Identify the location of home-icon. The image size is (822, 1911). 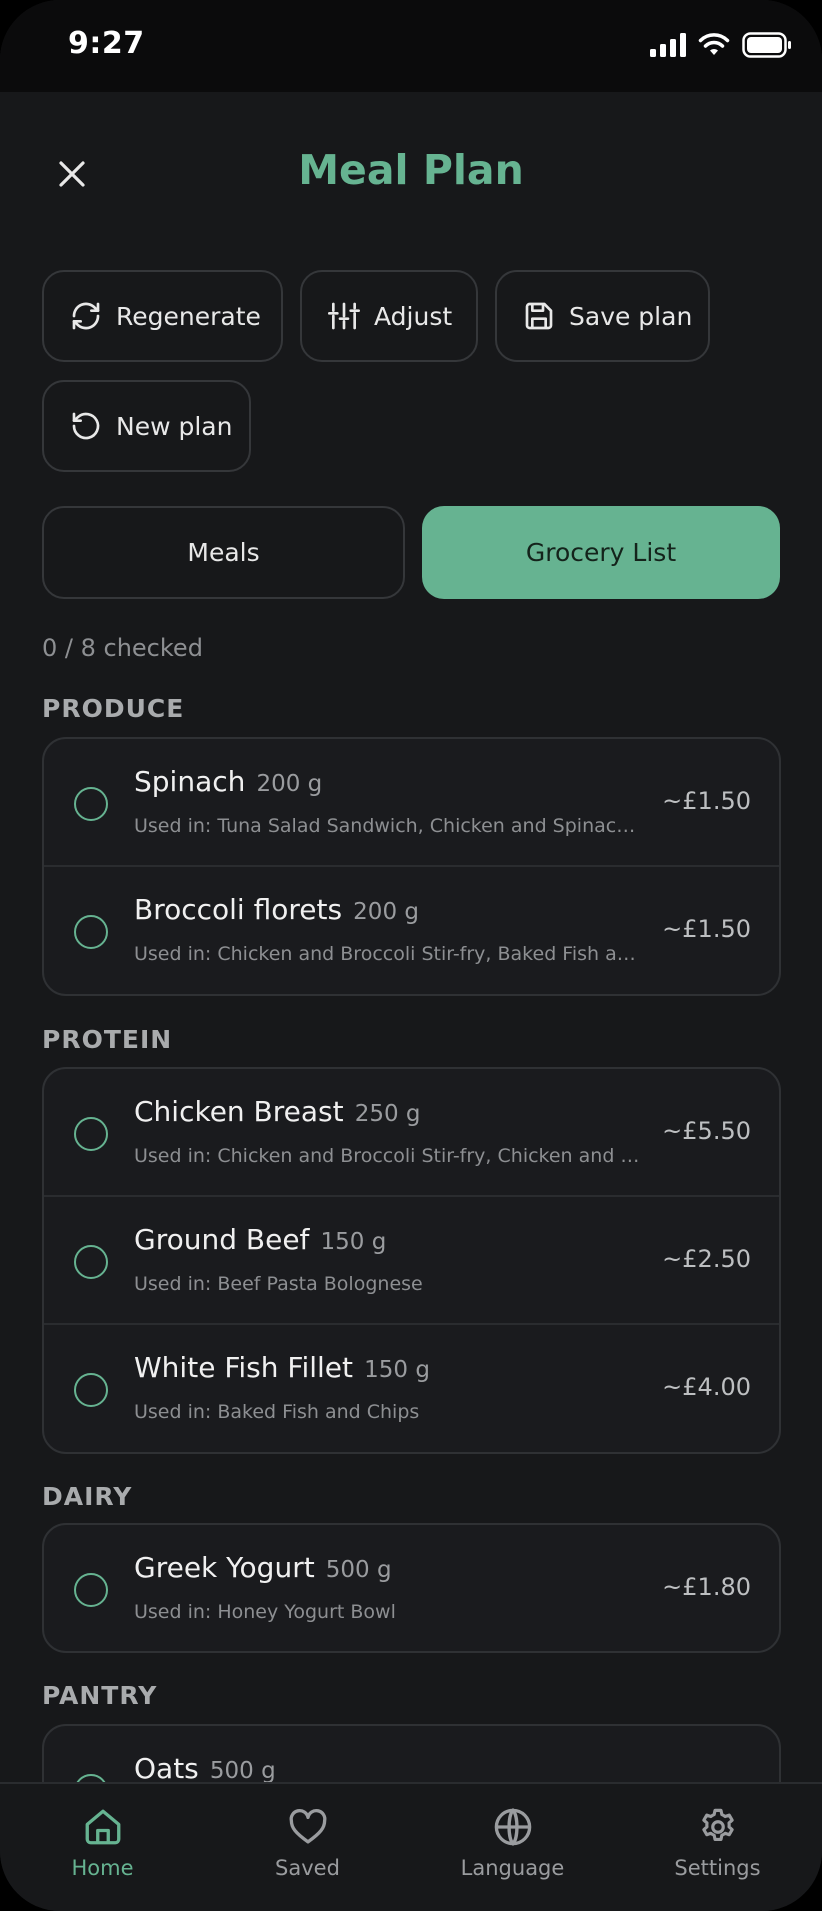
(102, 1827).